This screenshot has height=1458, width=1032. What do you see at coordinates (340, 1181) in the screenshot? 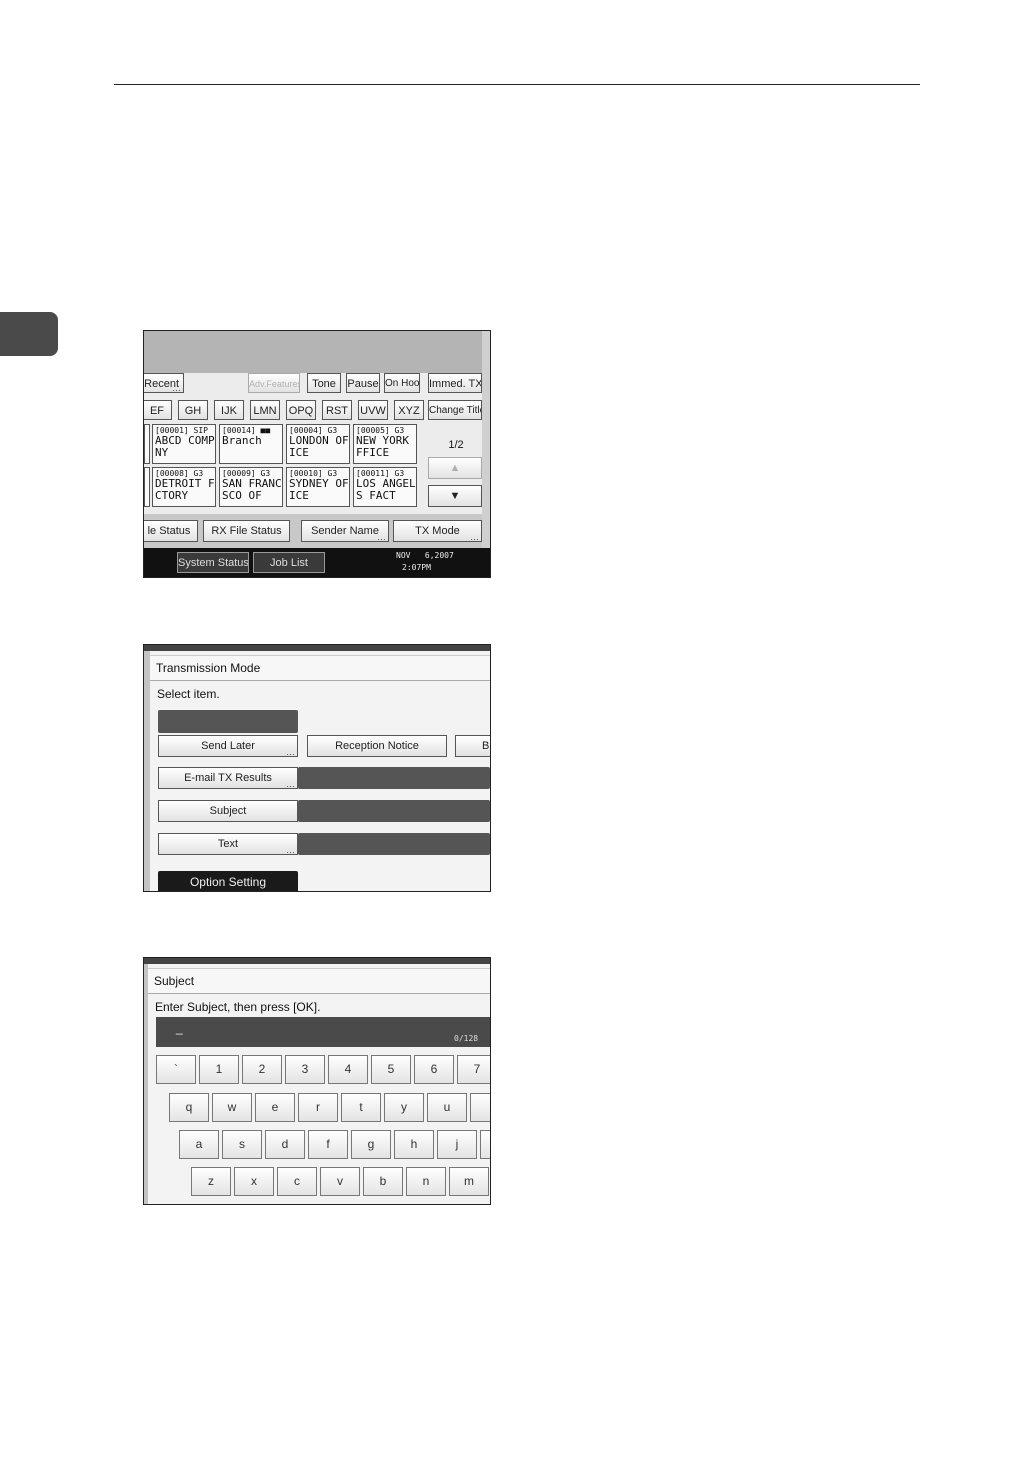
I see `key-v: v` at bounding box center [340, 1181].